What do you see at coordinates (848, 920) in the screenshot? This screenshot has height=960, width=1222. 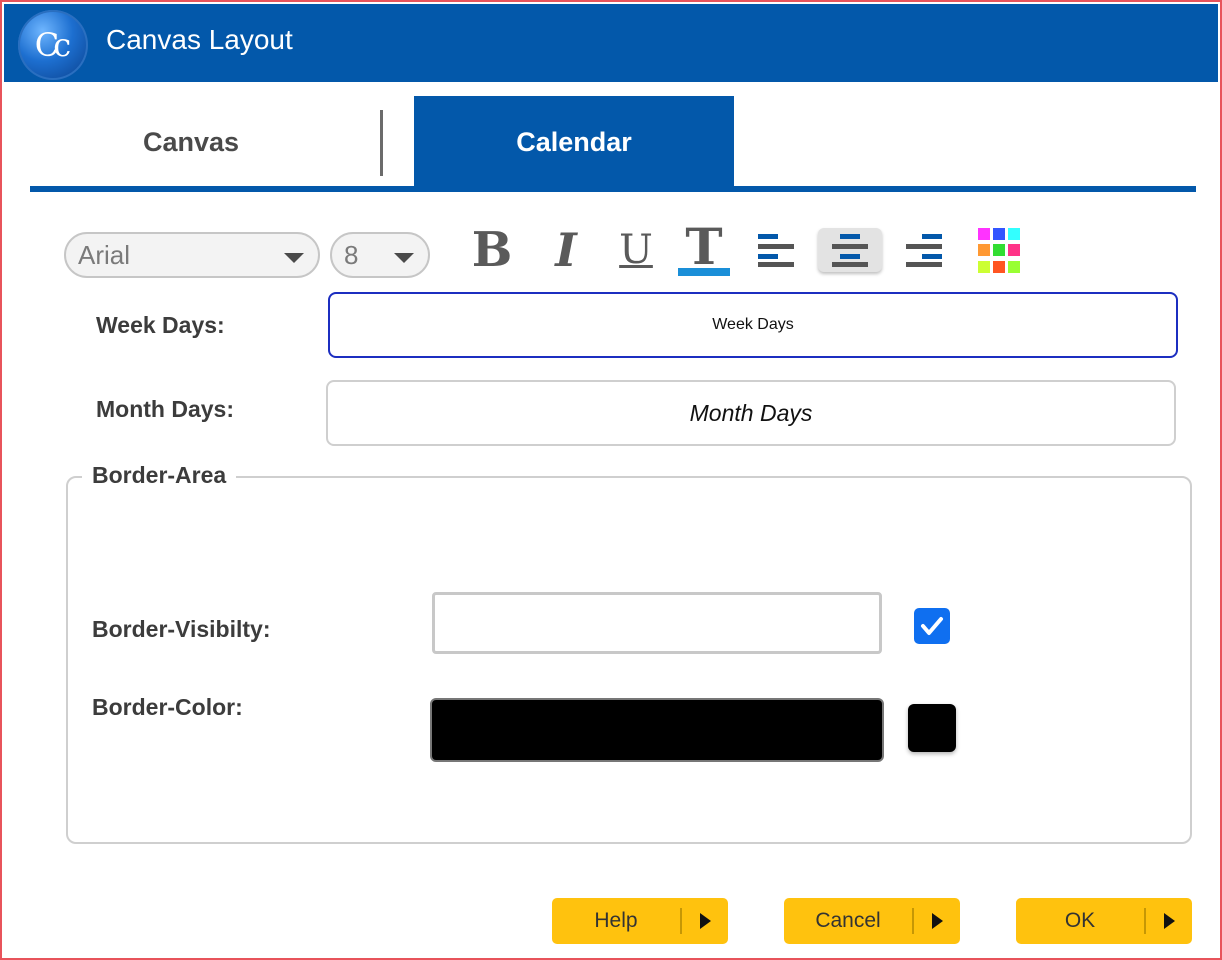 I see `cancel-button-label: Cancel` at bounding box center [848, 920].